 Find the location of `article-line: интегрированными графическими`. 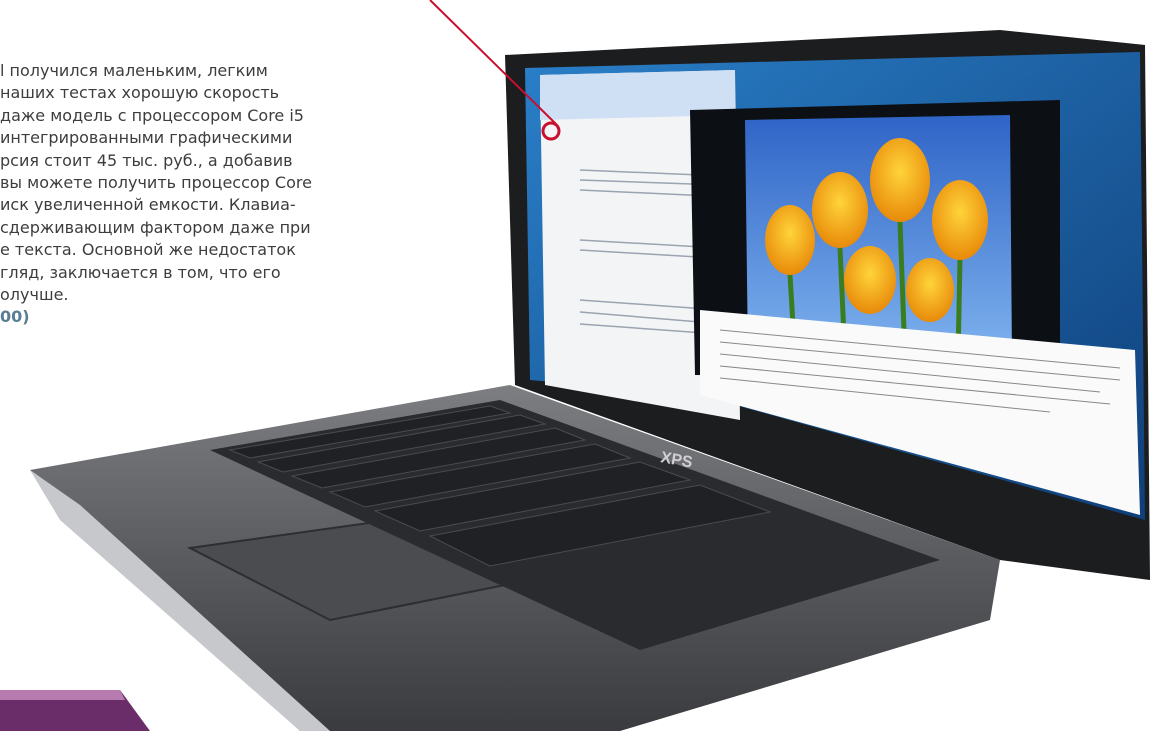

article-line: интегрированными графическими is located at coordinates (146, 138).